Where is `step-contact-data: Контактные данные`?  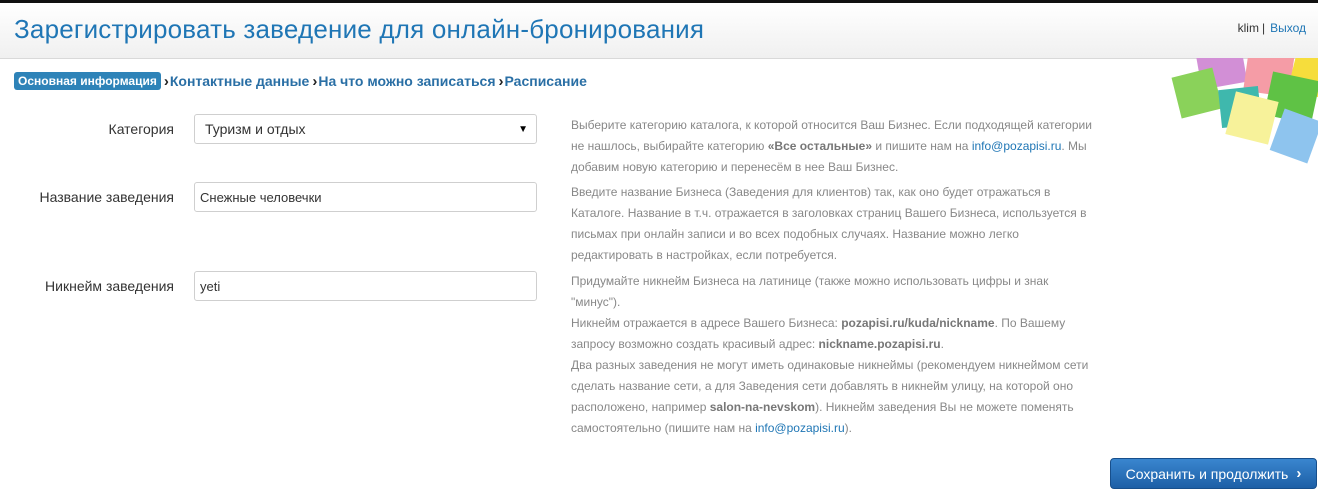 step-contact-data: Контактные данные is located at coordinates (239, 81).